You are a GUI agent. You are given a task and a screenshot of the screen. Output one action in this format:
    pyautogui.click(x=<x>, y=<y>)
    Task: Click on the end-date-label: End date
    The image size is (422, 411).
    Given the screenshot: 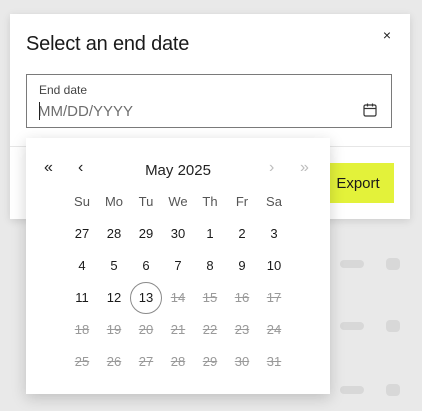 What is the action you would take?
    pyautogui.click(x=63, y=90)
    